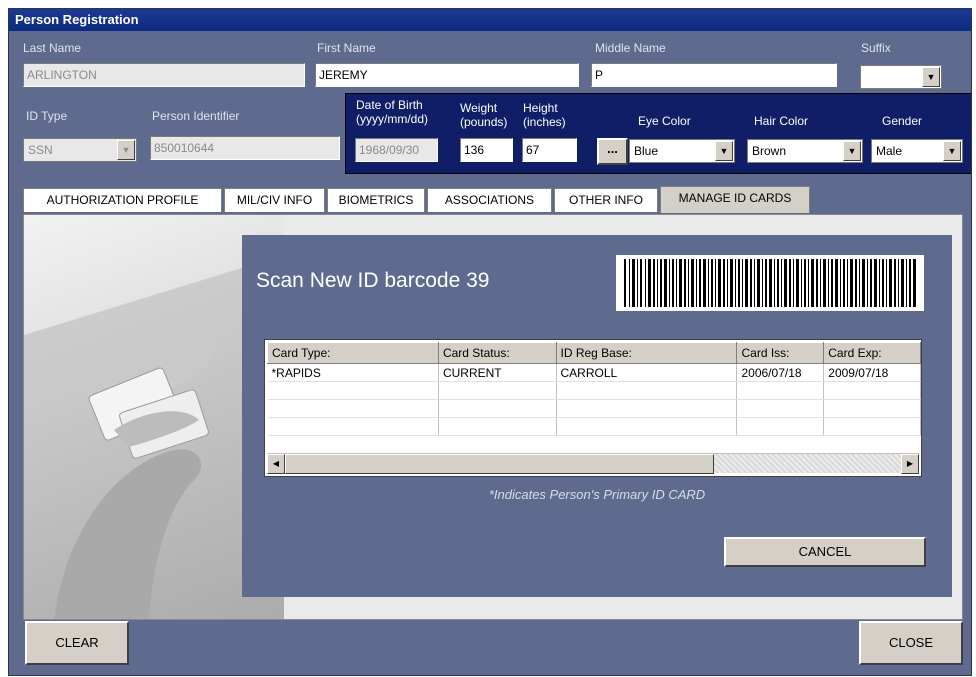 This screenshot has height=677, width=976. Describe the element at coordinates (540, 108) in the screenshot. I see `height-label-1: Height` at that location.